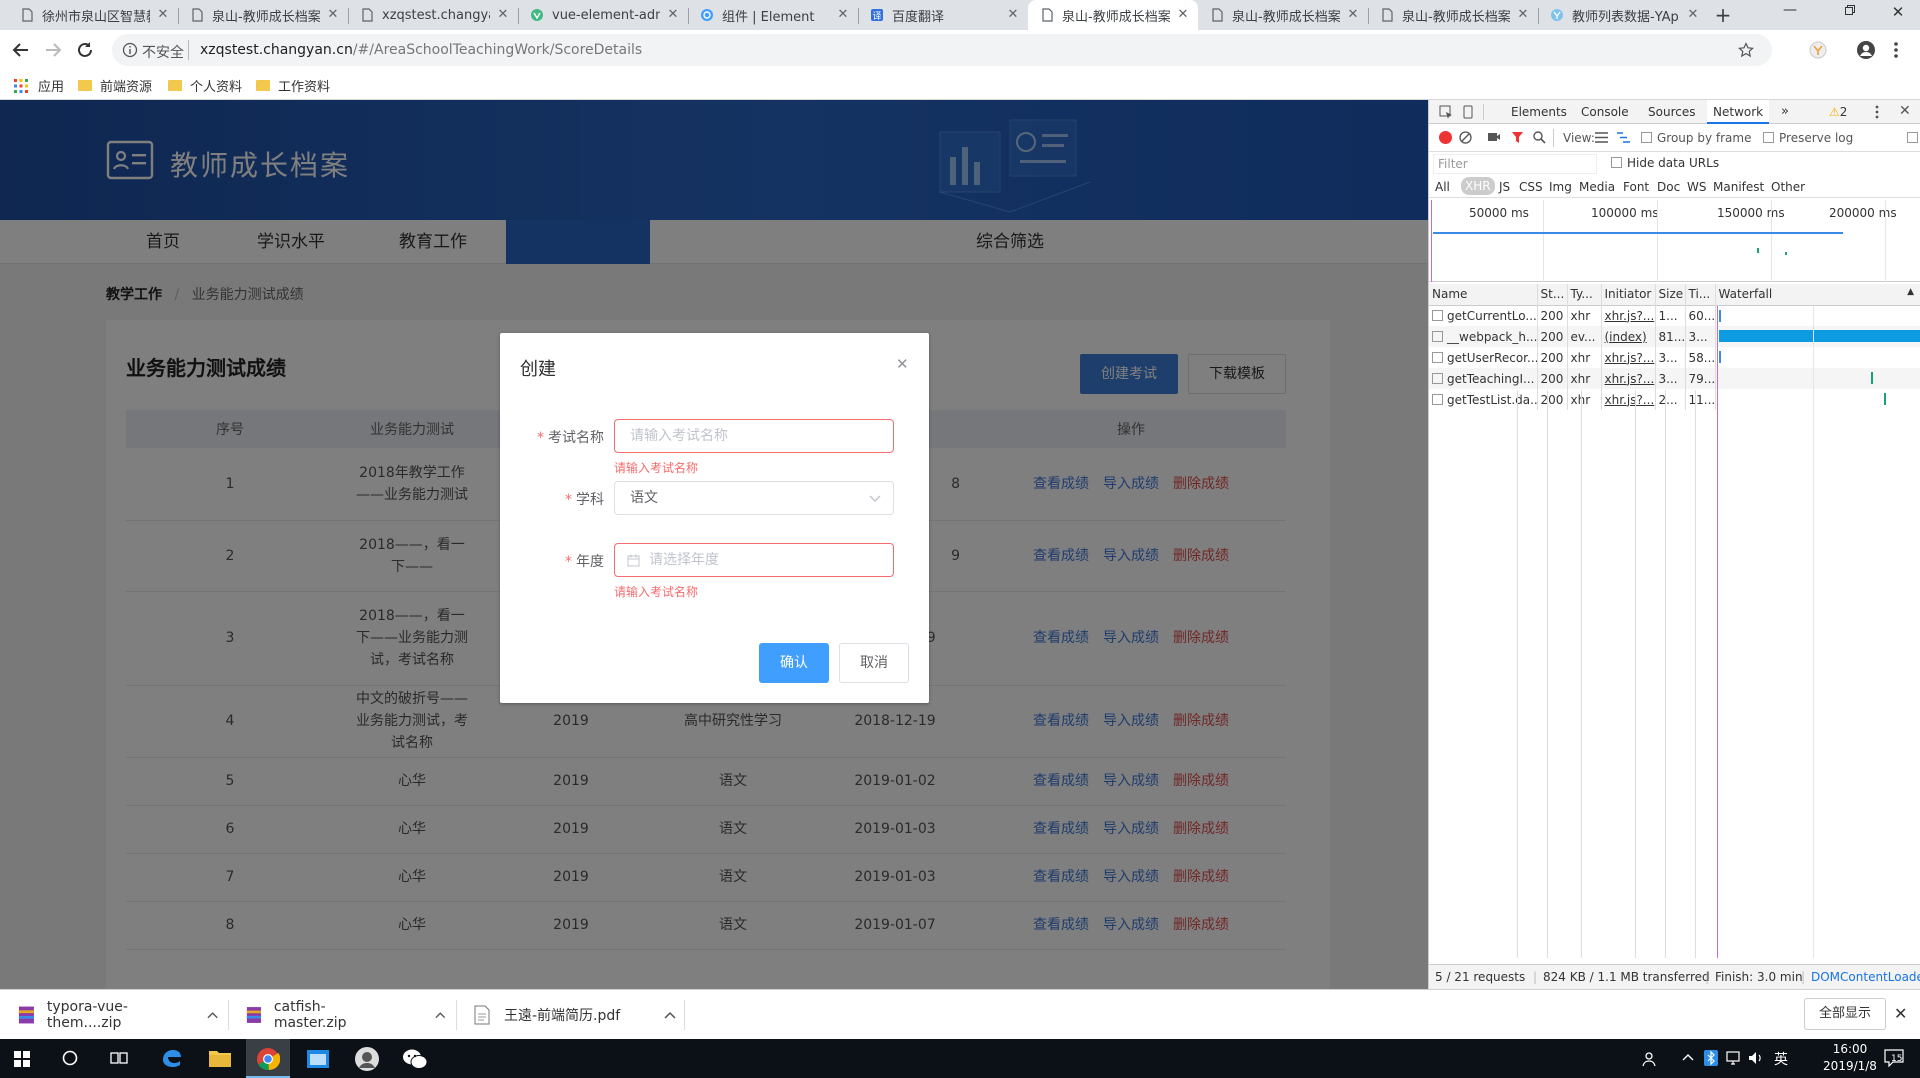 This screenshot has width=1920, height=1078. What do you see at coordinates (93, 15) in the screenshot?
I see `browser-tab: 徐州市泉山区智慧教 ✕` at bounding box center [93, 15].